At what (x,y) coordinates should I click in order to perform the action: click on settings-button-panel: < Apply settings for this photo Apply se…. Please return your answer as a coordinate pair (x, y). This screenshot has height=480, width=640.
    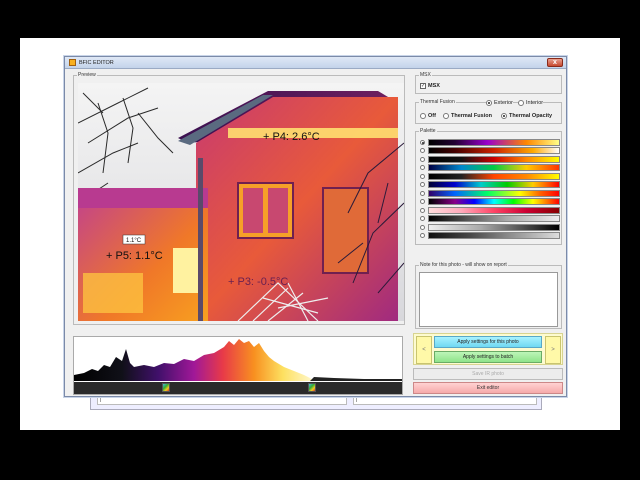
    Looking at the image, I should click on (488, 349).